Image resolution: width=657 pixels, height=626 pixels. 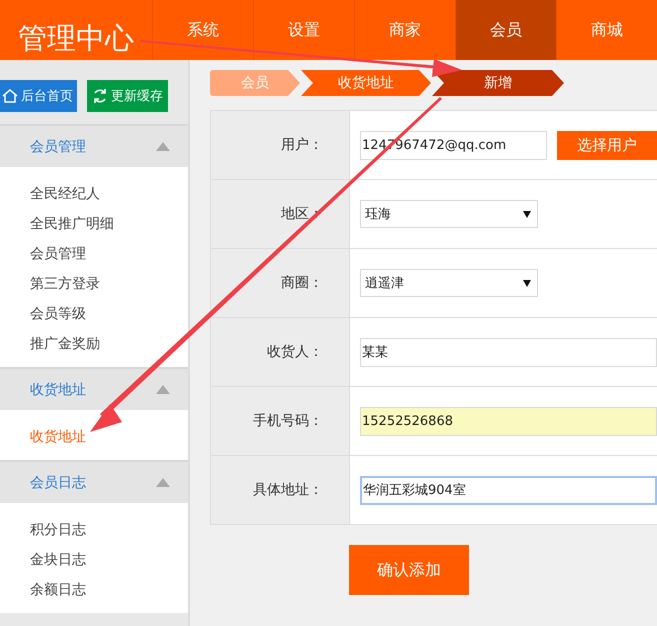 I want to click on sidebar-section-header: 会员管理, so click(x=94, y=146).